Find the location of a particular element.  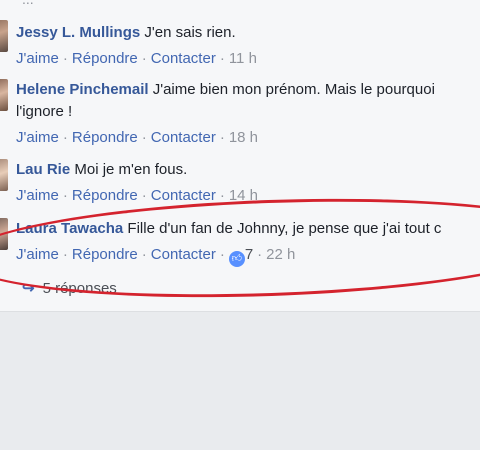

comment-timestamp: 18 h is located at coordinates (243, 137).